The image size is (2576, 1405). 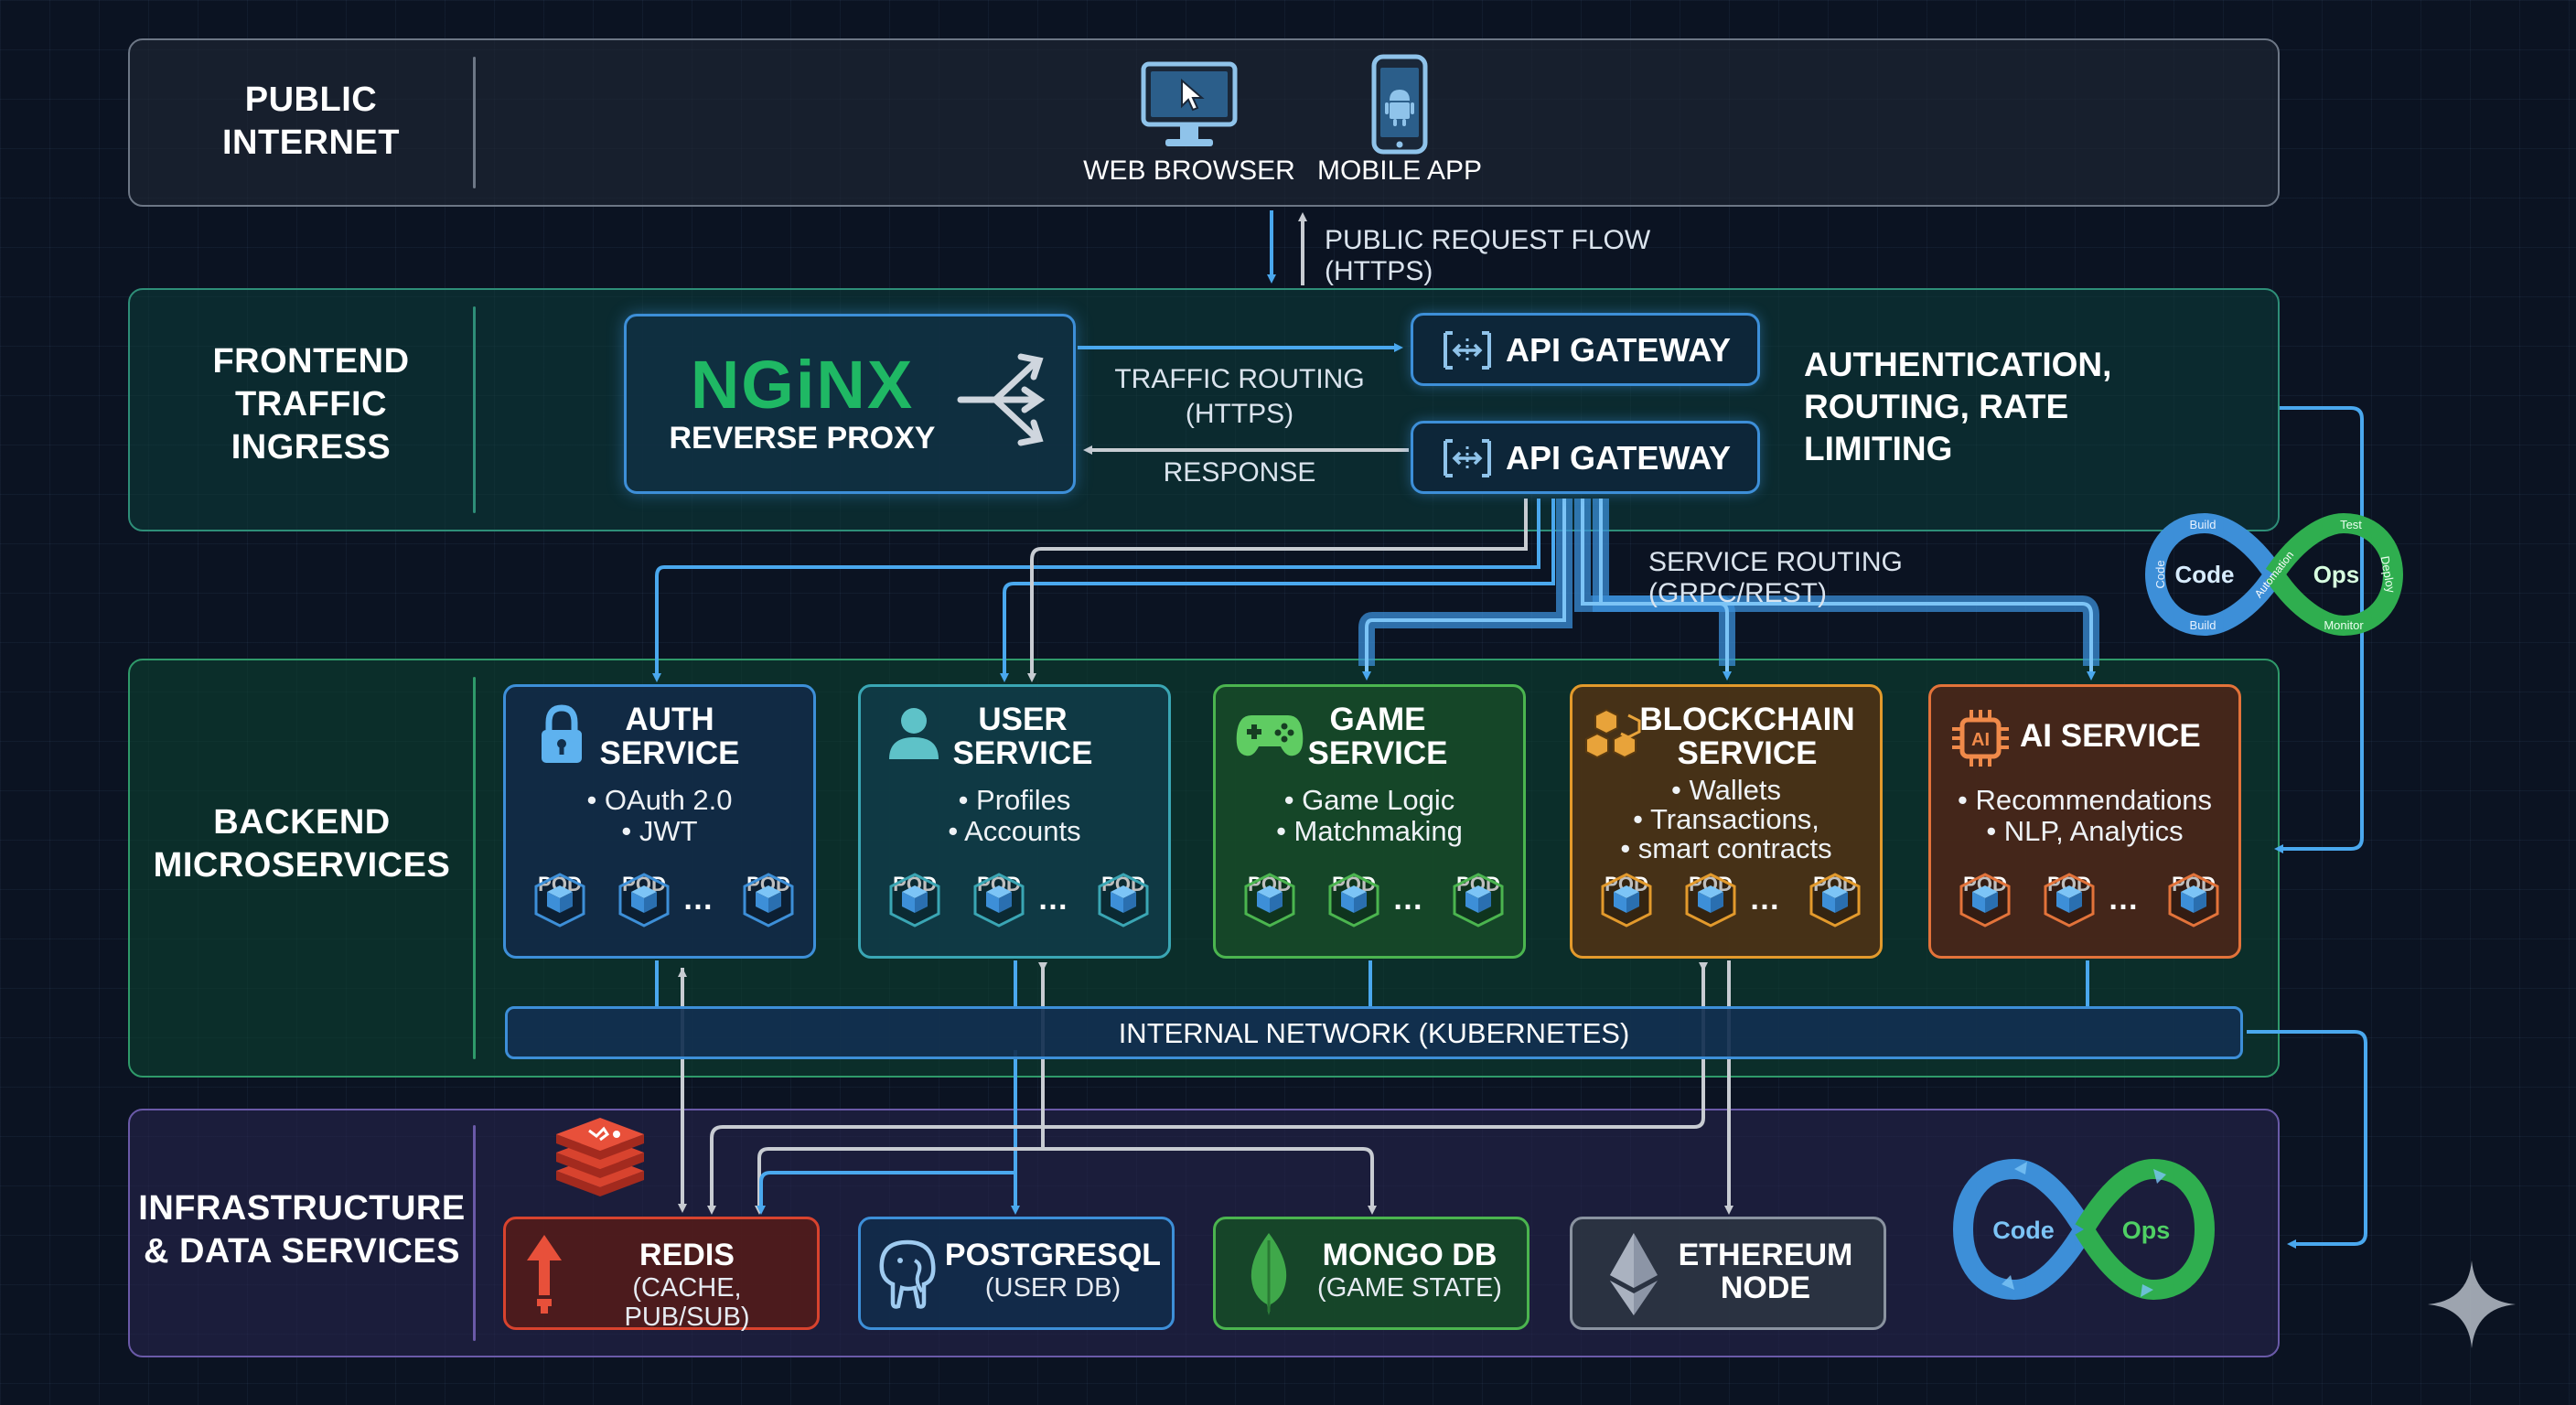 I want to click on user-redis-link, so click(x=899, y=1181).